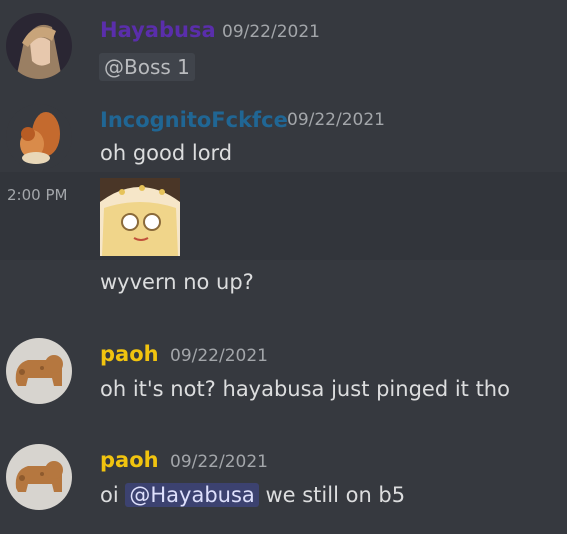  I want to click on message-text: oi @Hayabusa we still on b5, so click(252, 495).